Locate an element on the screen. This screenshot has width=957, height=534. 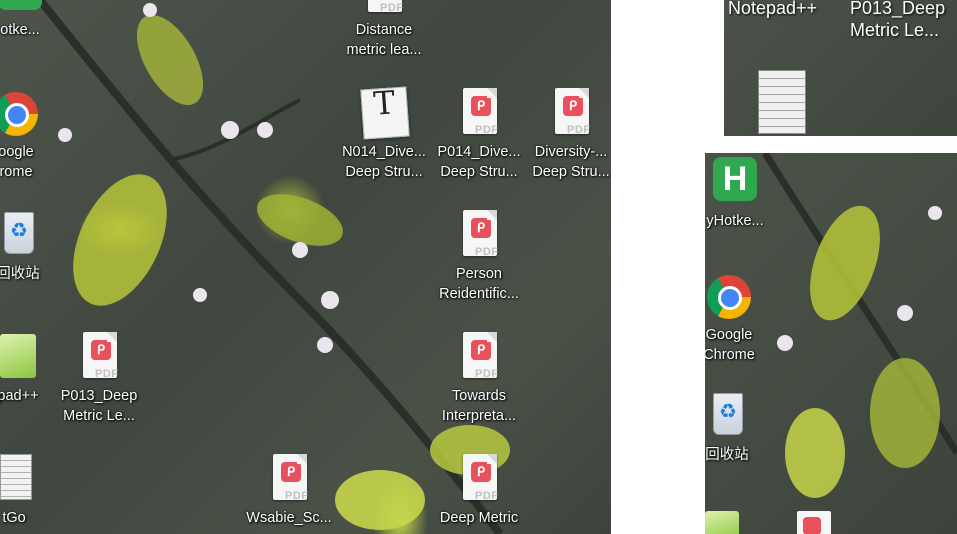
desktop-icon-pdf-deep-metric: ᑭ PDF Deep Metric is located at coordinates (479, 490).